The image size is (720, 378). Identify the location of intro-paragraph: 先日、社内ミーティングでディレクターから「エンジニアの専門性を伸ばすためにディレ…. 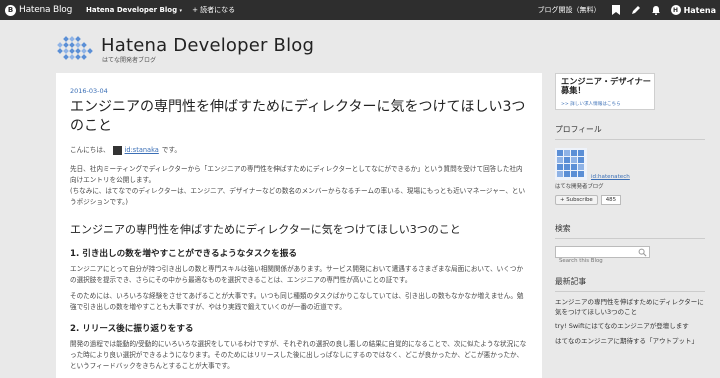
(296, 174).